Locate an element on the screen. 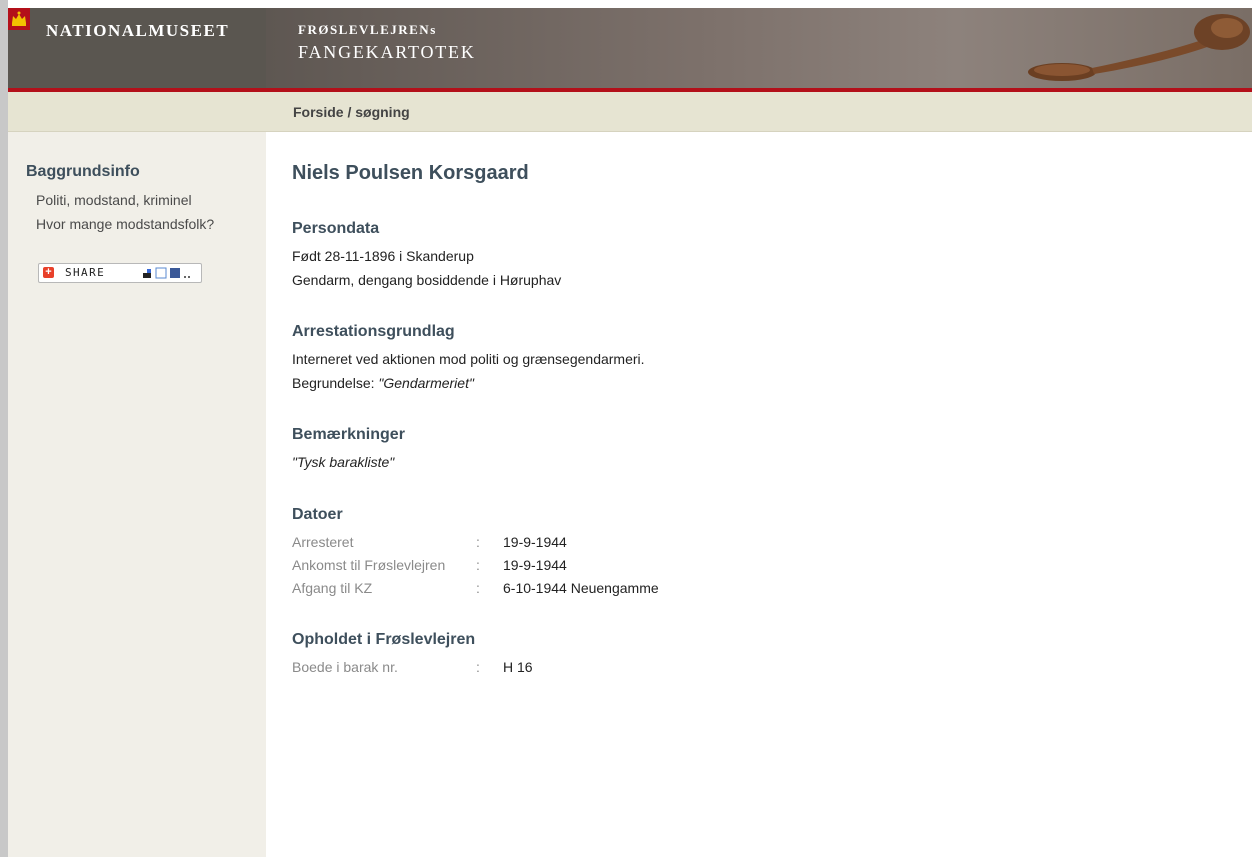  section-title-arrest: Arrestationsgrundlag is located at coordinates (373, 331).